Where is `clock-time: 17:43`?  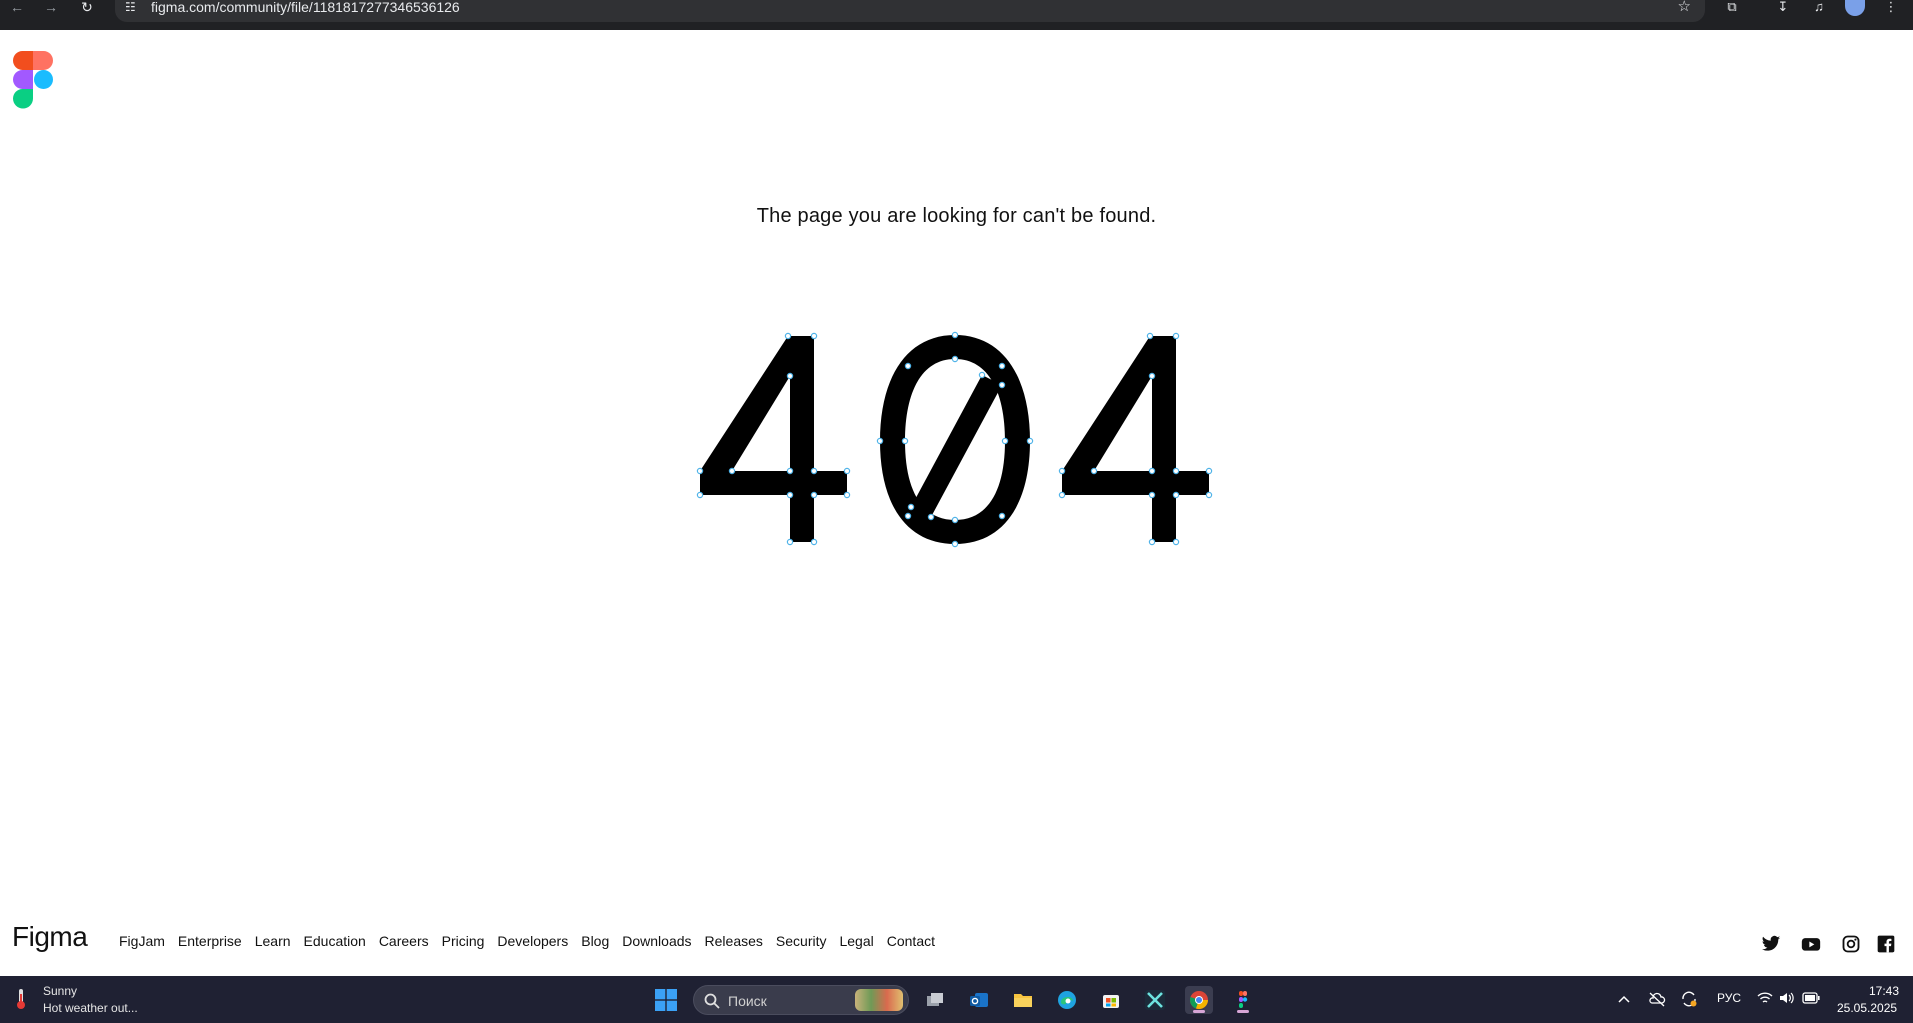
clock-time: 17:43 is located at coordinates (1884, 991).